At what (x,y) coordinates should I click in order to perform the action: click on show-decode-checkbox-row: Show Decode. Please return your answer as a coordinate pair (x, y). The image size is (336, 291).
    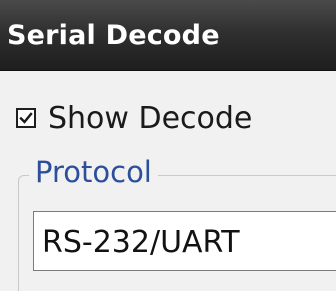
    Looking at the image, I should click on (134, 118).